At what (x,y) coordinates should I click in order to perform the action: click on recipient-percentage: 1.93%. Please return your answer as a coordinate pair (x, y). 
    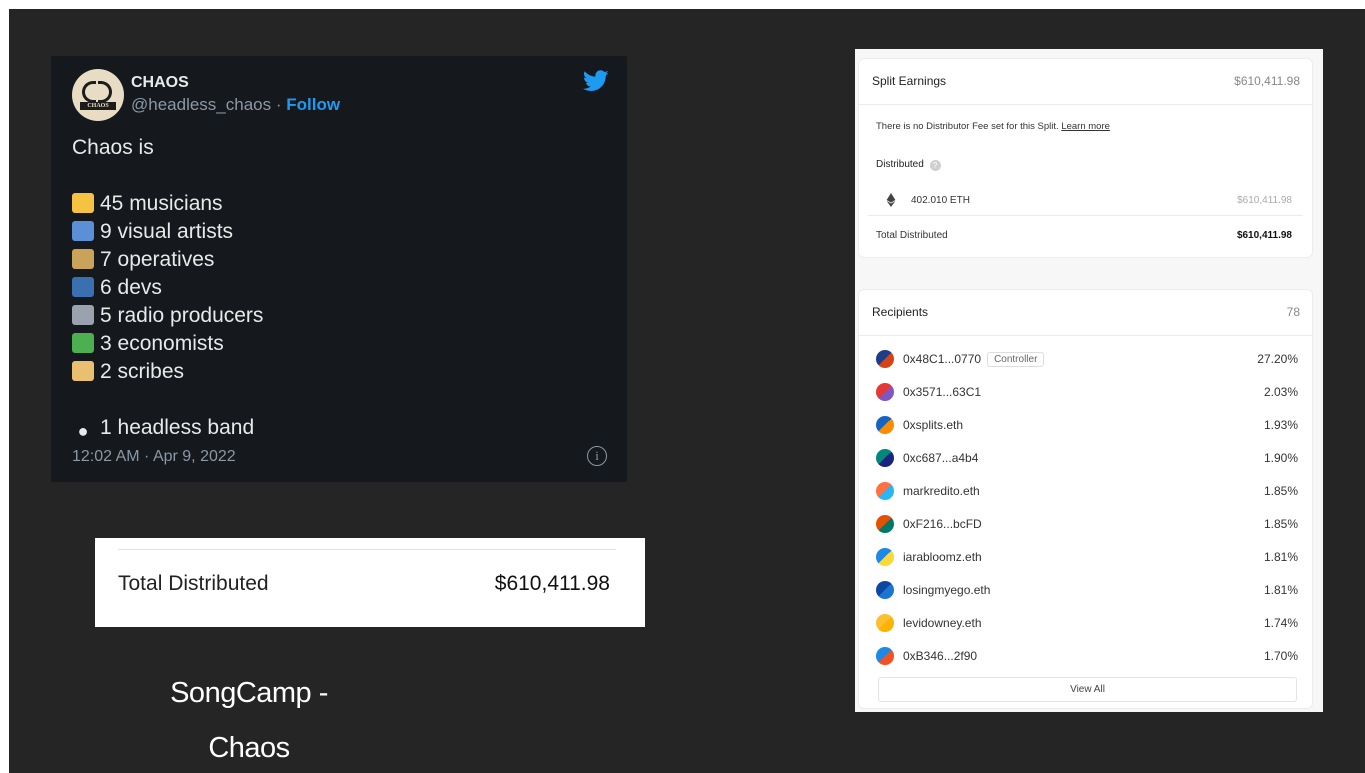
    Looking at the image, I should click on (1280, 425).